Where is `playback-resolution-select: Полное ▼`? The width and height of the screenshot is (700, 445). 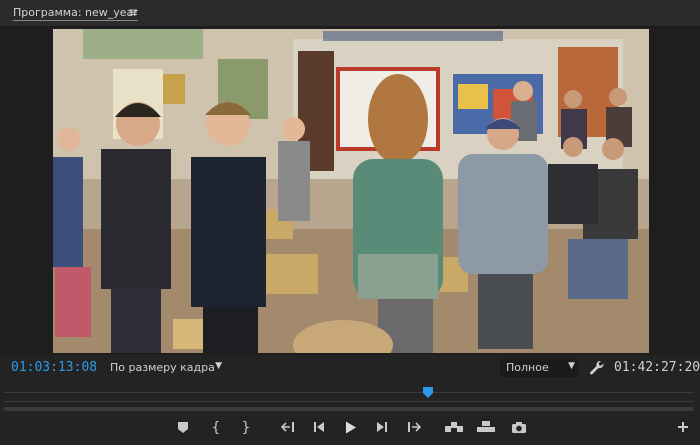
playback-resolution-select: Полное ▼ is located at coordinates (539, 368).